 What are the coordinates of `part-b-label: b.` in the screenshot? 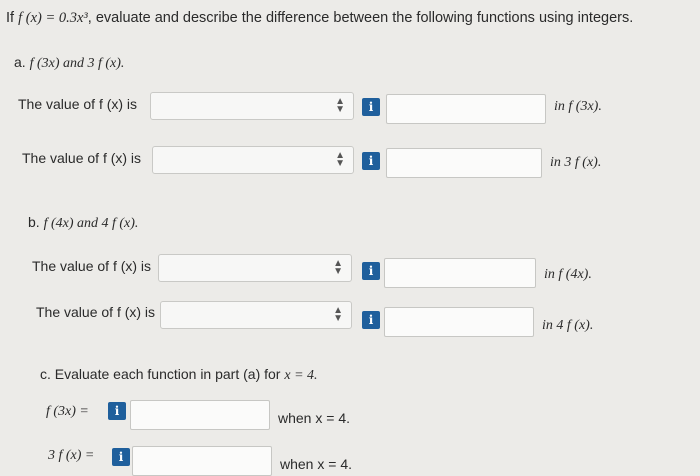 It's located at (34, 222).